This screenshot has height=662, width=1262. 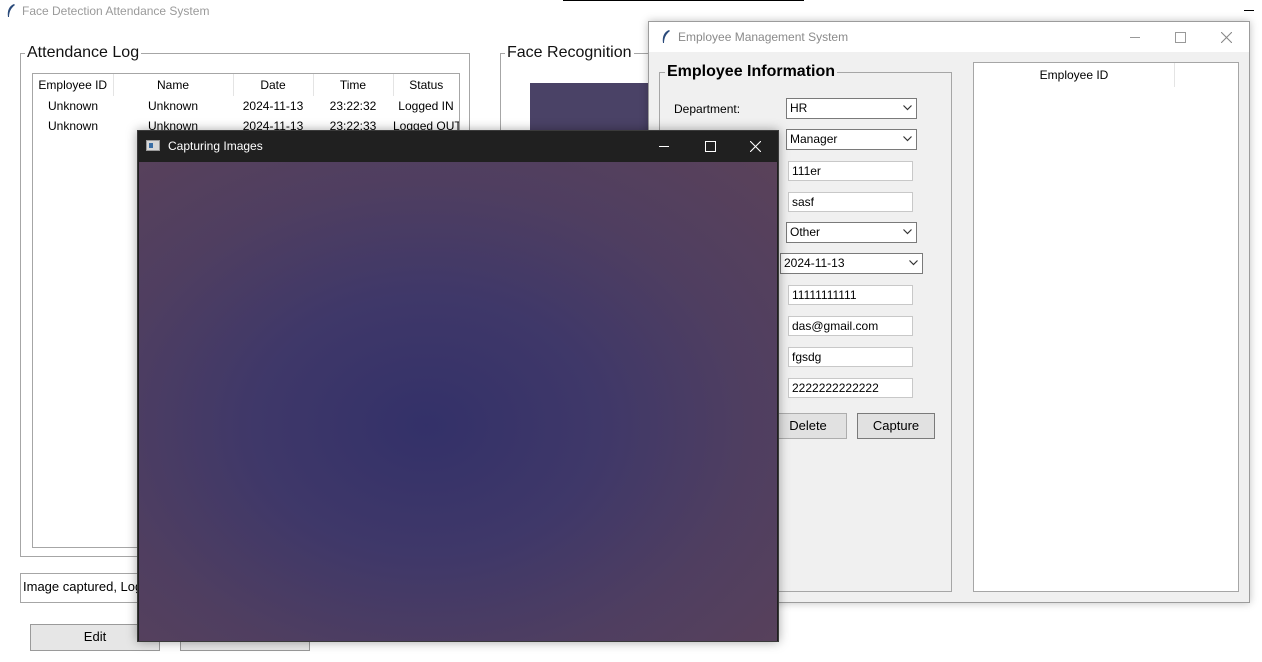 I want to click on entry-field-3: fgsdg, so click(x=850, y=357).